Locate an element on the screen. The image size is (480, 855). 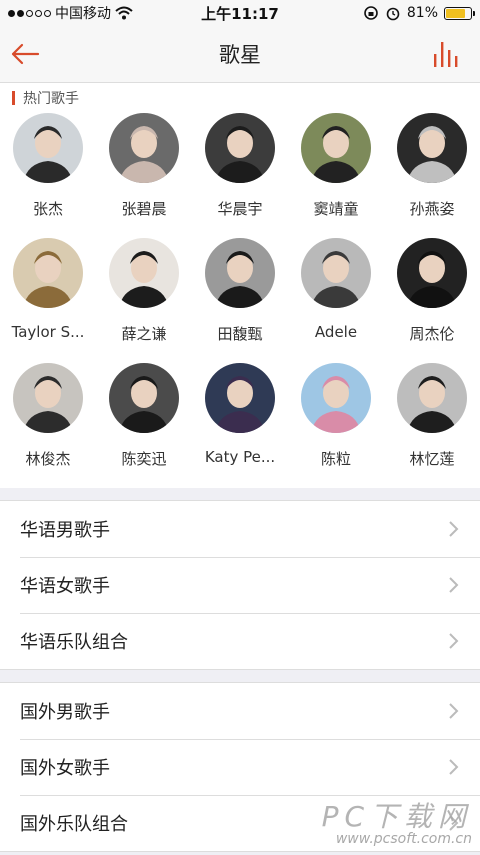
section-marker is located at coordinates (13, 98).